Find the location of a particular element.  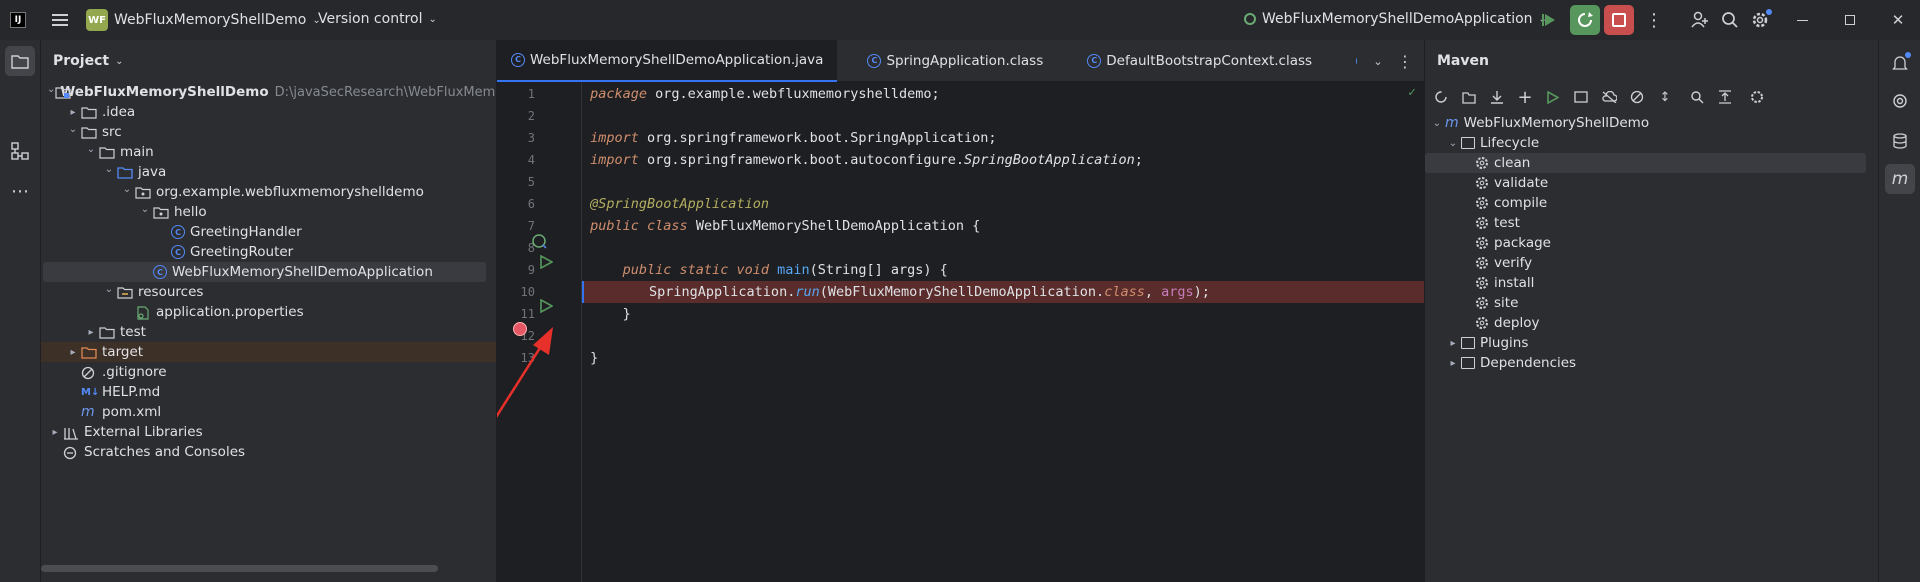

minimize-icon is located at coordinates (1802, 20).